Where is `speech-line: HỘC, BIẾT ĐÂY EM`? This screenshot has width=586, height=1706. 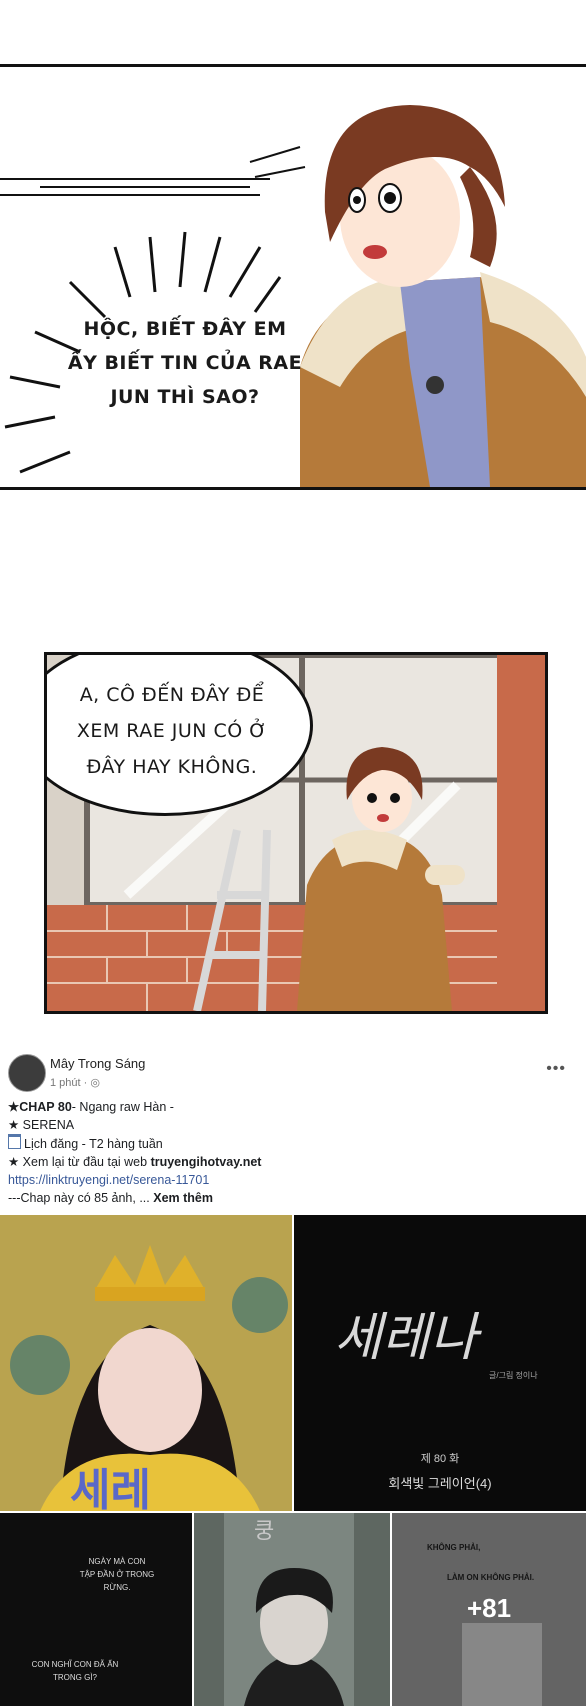
speech-line: HỘC, BIẾT ĐÂY EM is located at coordinates (185, 329).